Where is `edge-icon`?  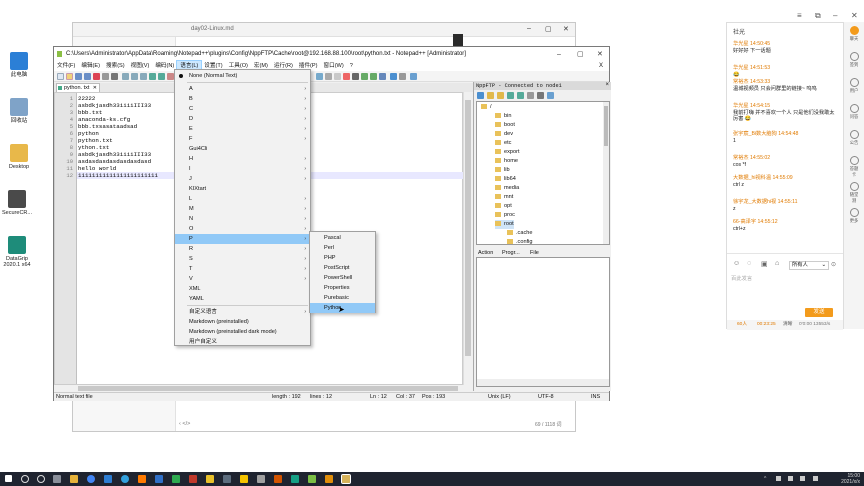 edge-icon is located at coordinates (125, 479).